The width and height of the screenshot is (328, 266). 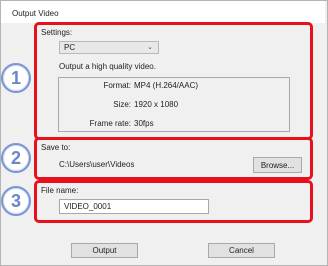 I want to click on dialog-title: Output Video, so click(x=35, y=13).